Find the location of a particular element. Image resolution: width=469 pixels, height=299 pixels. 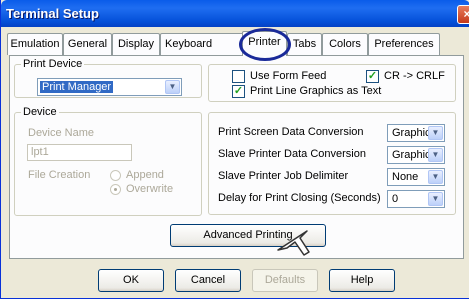

file-creation-label: File Creation is located at coordinates (59, 175).